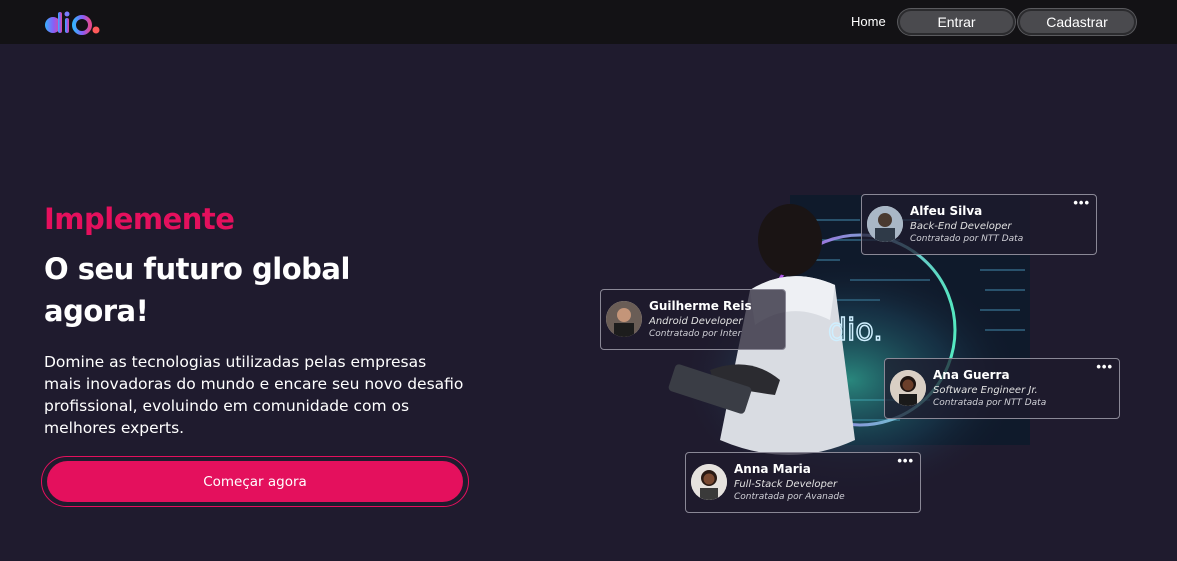 The image size is (1177, 561). Describe the element at coordinates (789, 497) in the screenshot. I see `card-company: Contratada por Avanade` at that location.